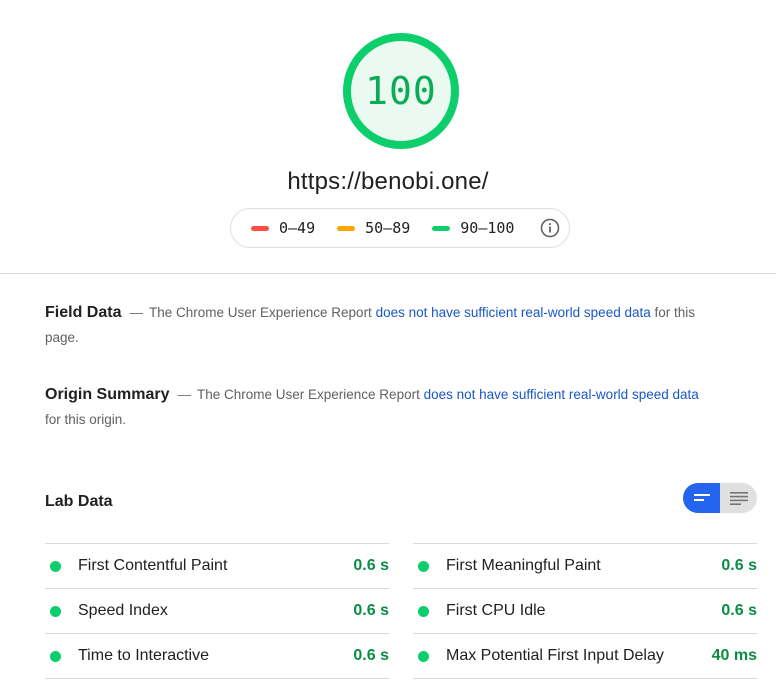  What do you see at coordinates (388, 228) in the screenshot?
I see `legend-average-label: 50–89` at bounding box center [388, 228].